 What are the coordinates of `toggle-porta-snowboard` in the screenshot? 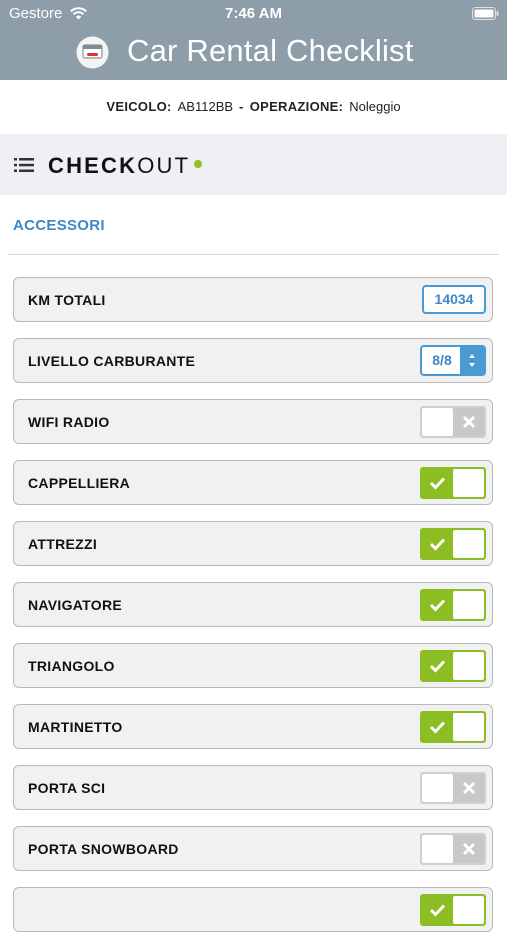 It's located at (453, 849).